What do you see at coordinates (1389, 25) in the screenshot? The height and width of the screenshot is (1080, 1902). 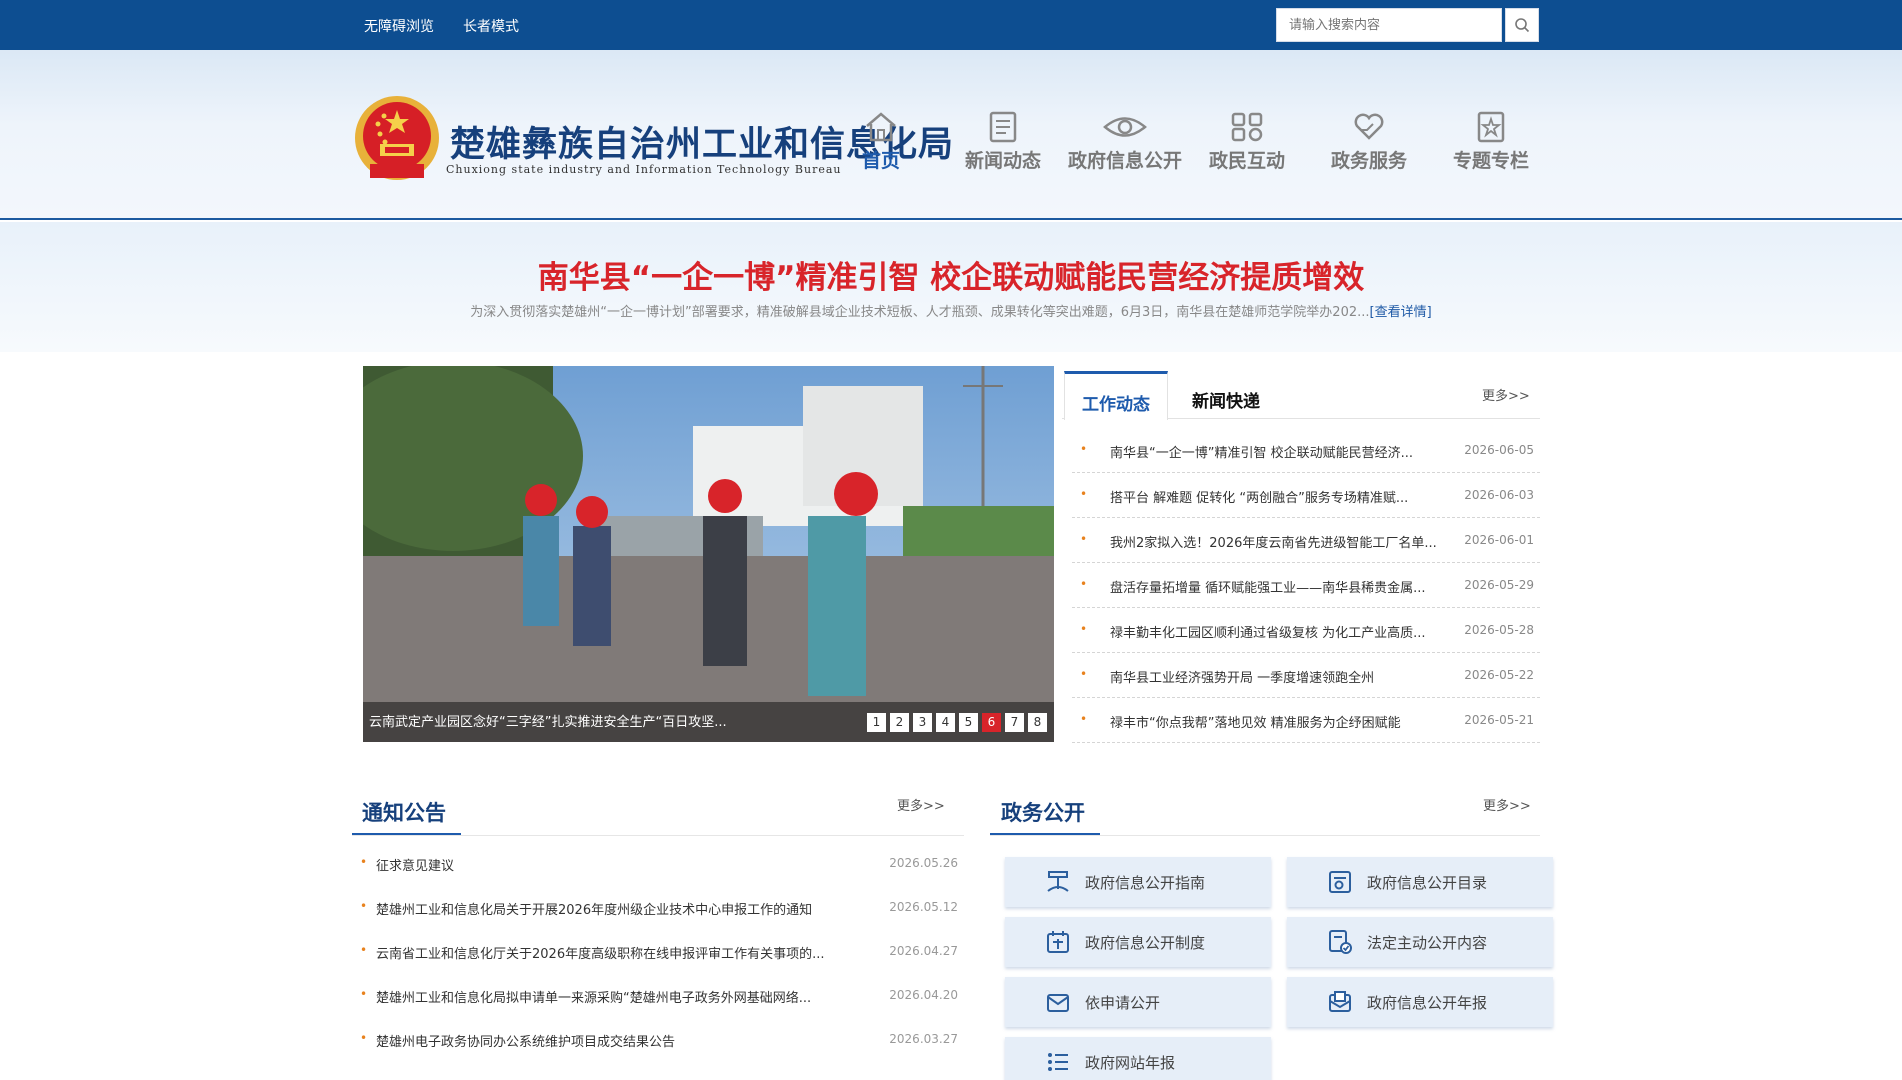 I see `search-input` at bounding box center [1389, 25].